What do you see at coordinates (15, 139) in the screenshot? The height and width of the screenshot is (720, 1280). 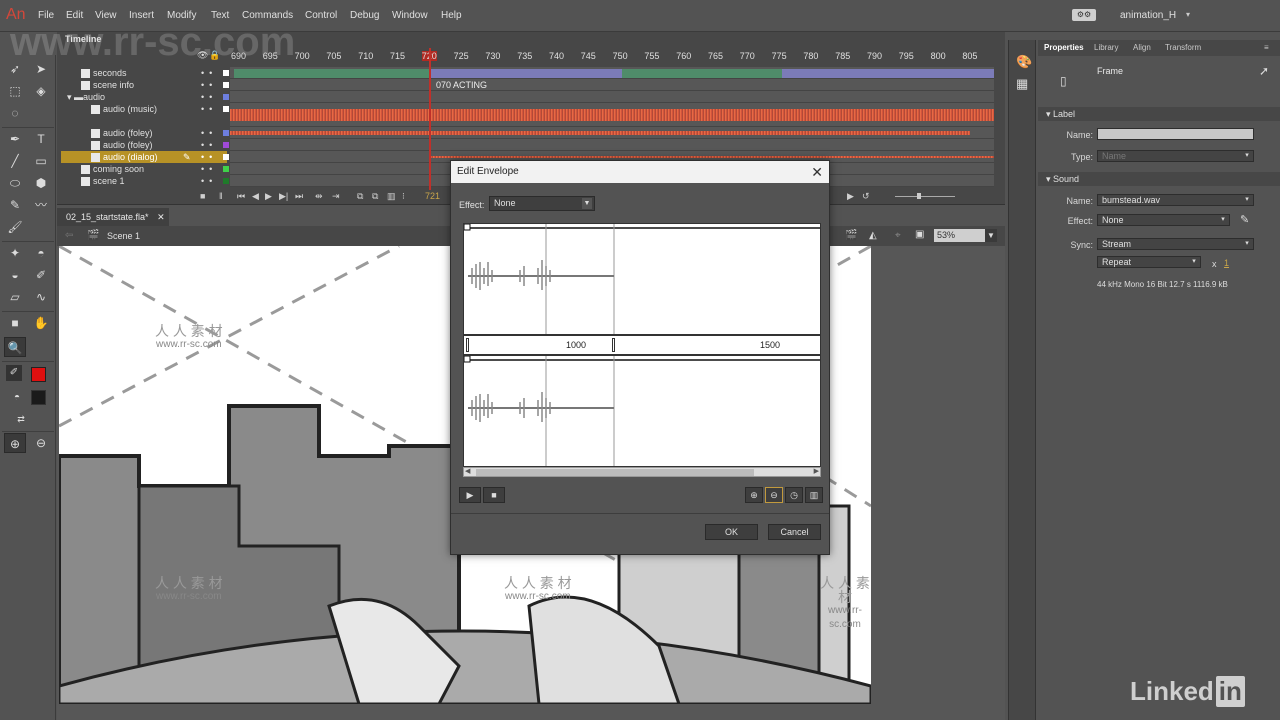 I see `pen-tool-icon: ✒` at bounding box center [15, 139].